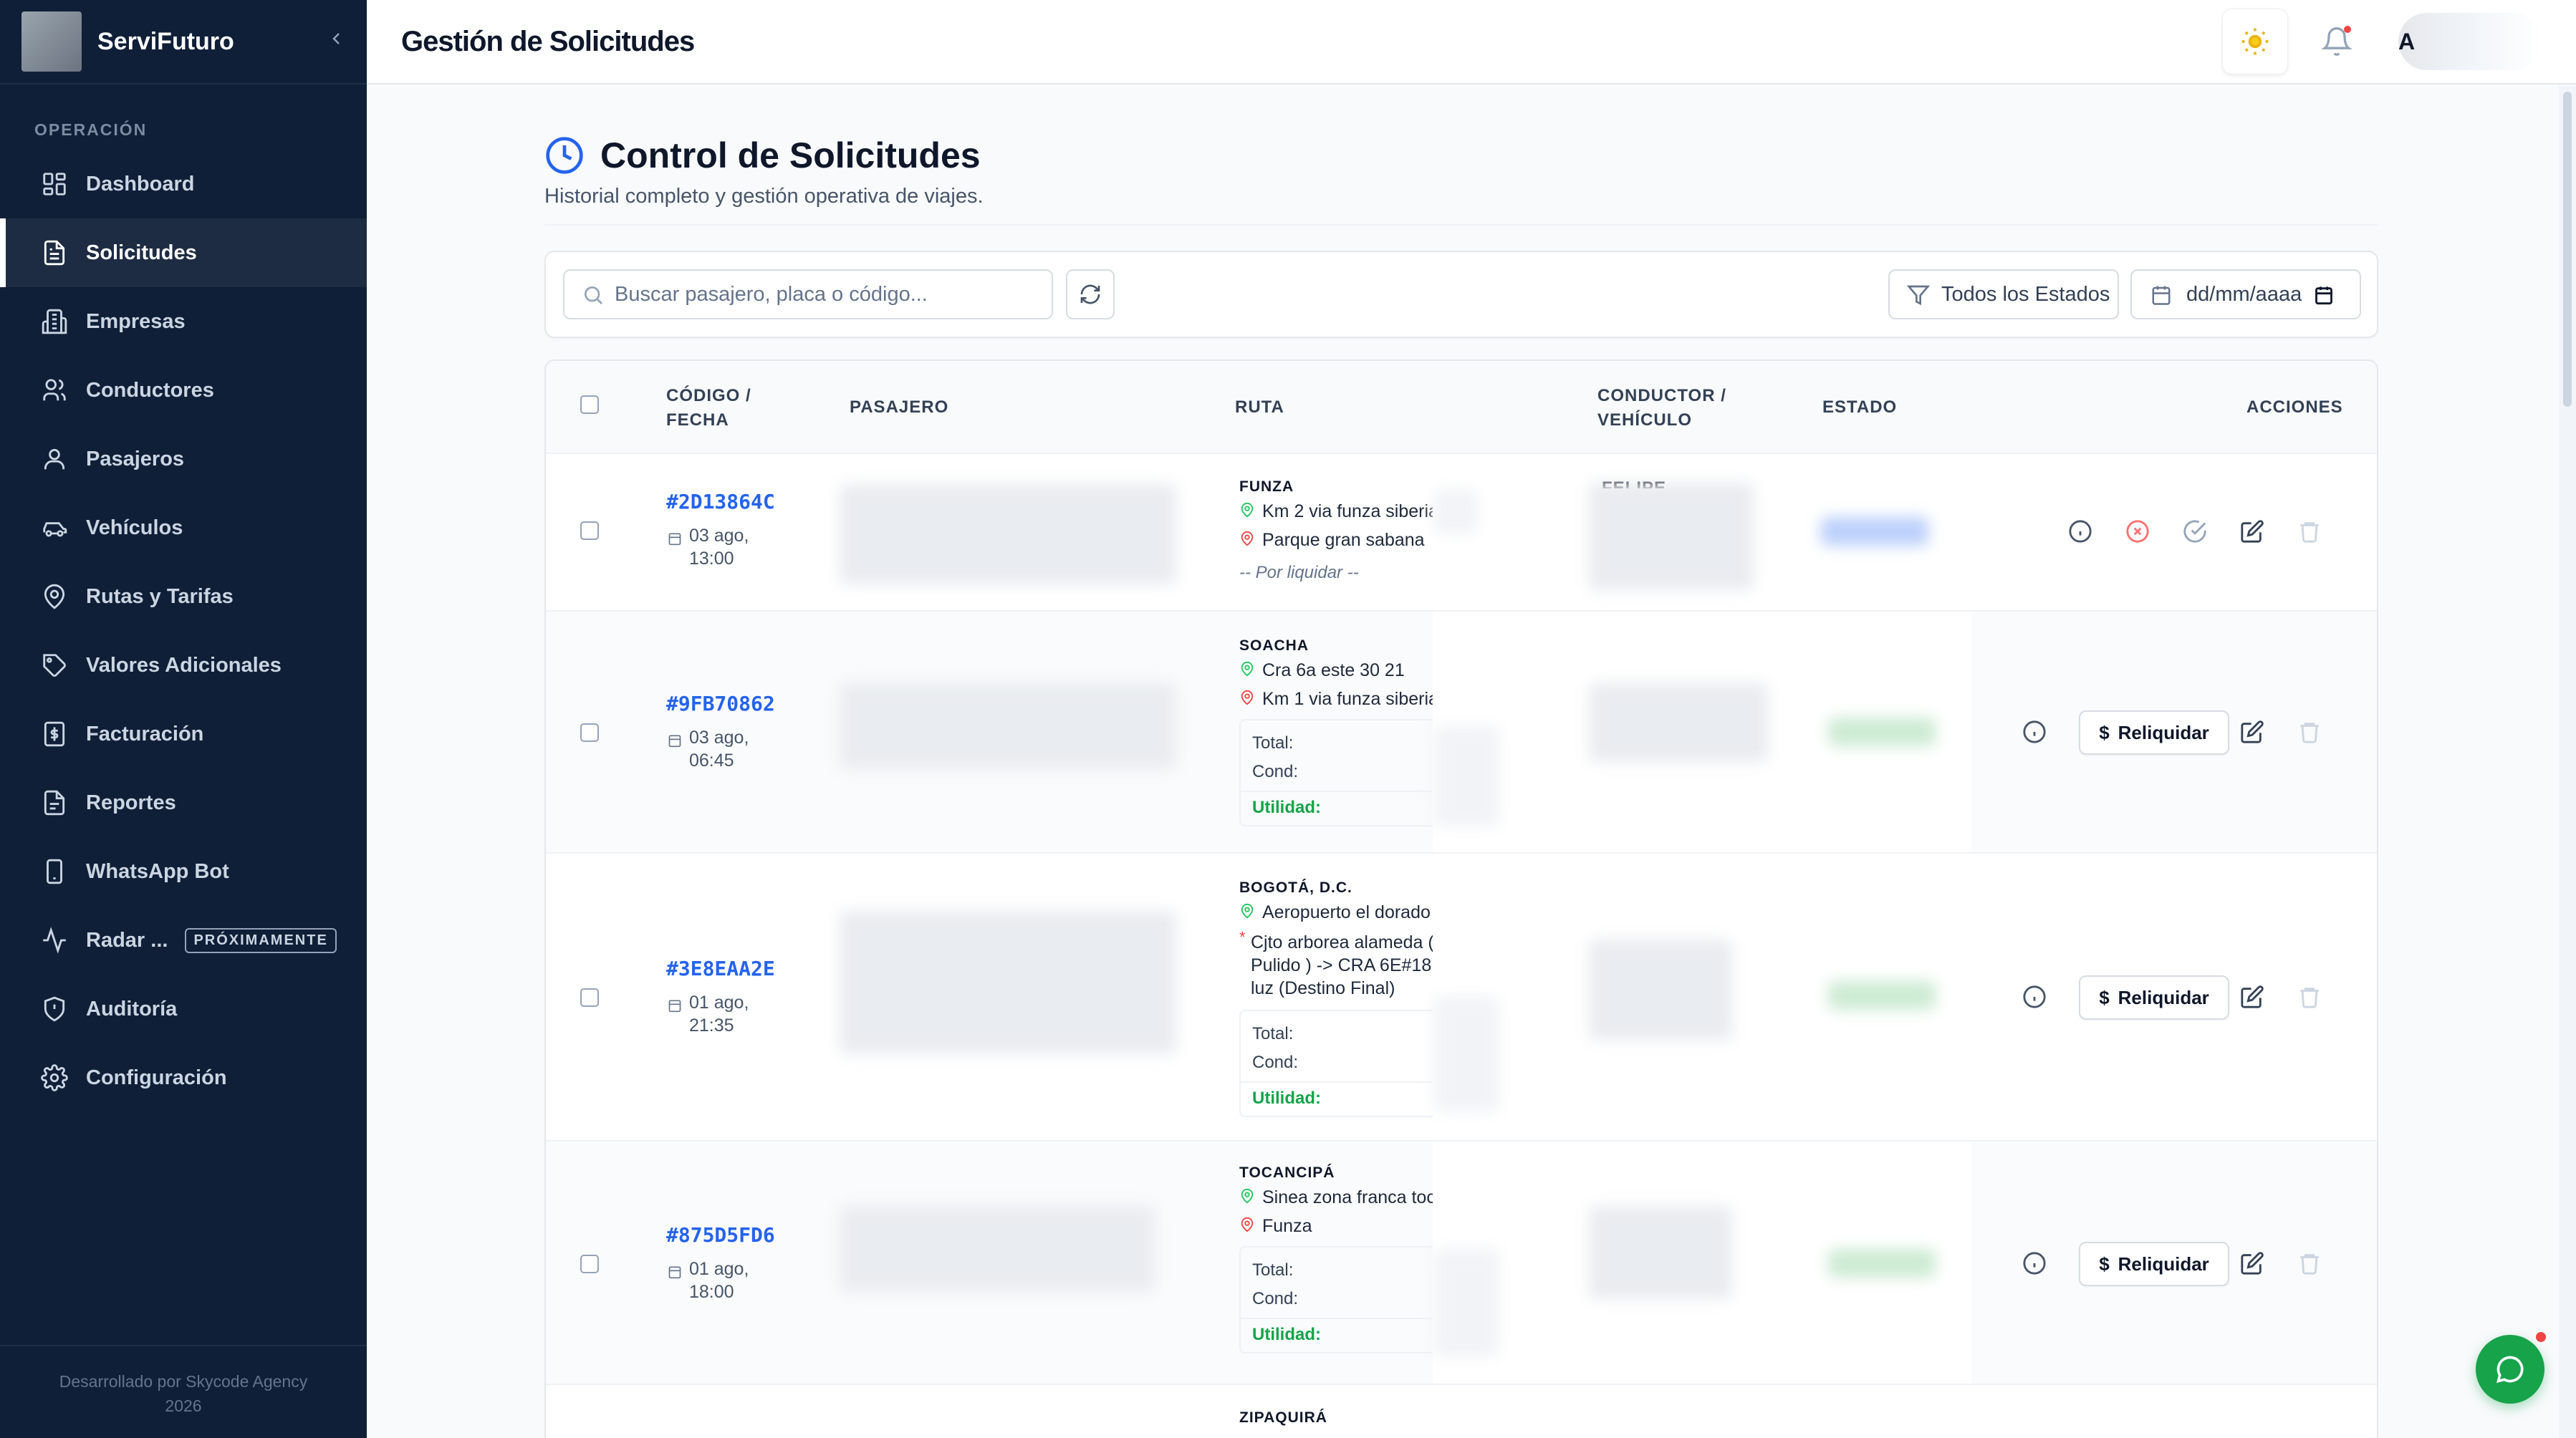 This screenshot has width=2576, height=1438. Describe the element at coordinates (183, 1009) in the screenshot. I see `sidebar-item-auditoria: Auditoría` at that location.